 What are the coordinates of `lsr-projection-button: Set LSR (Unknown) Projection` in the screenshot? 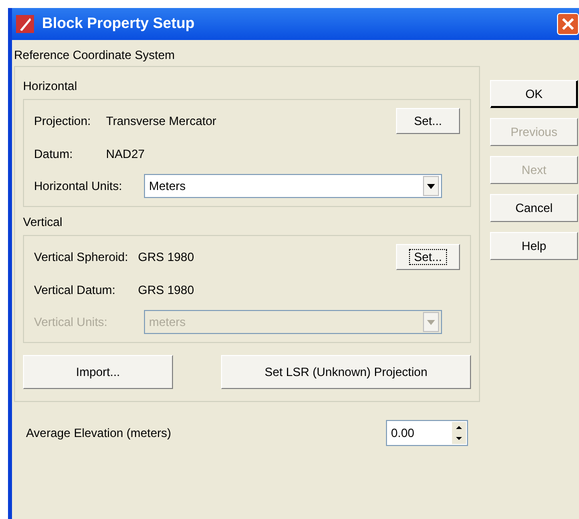 It's located at (346, 372).